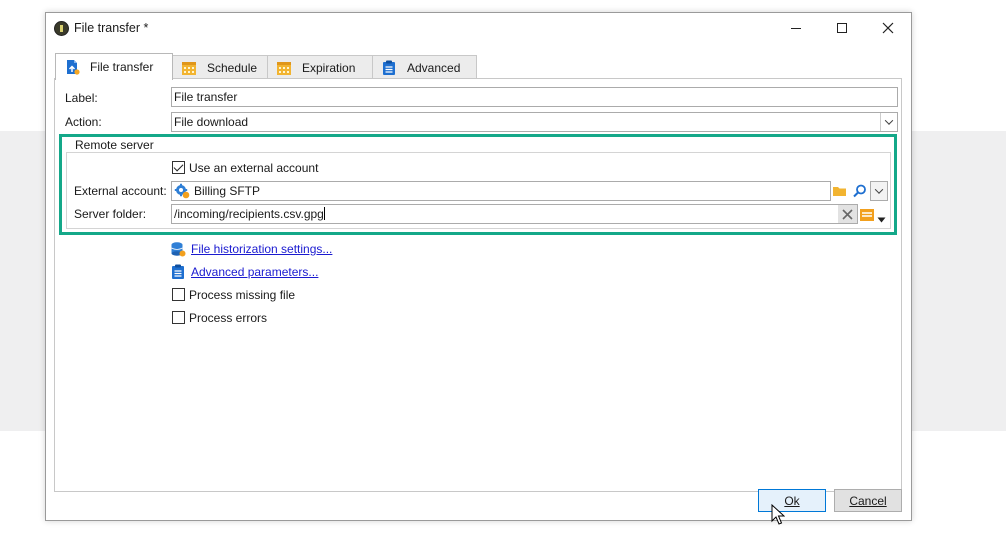 This screenshot has height=544, width=1006. I want to click on maximize-icon, so click(842, 28).